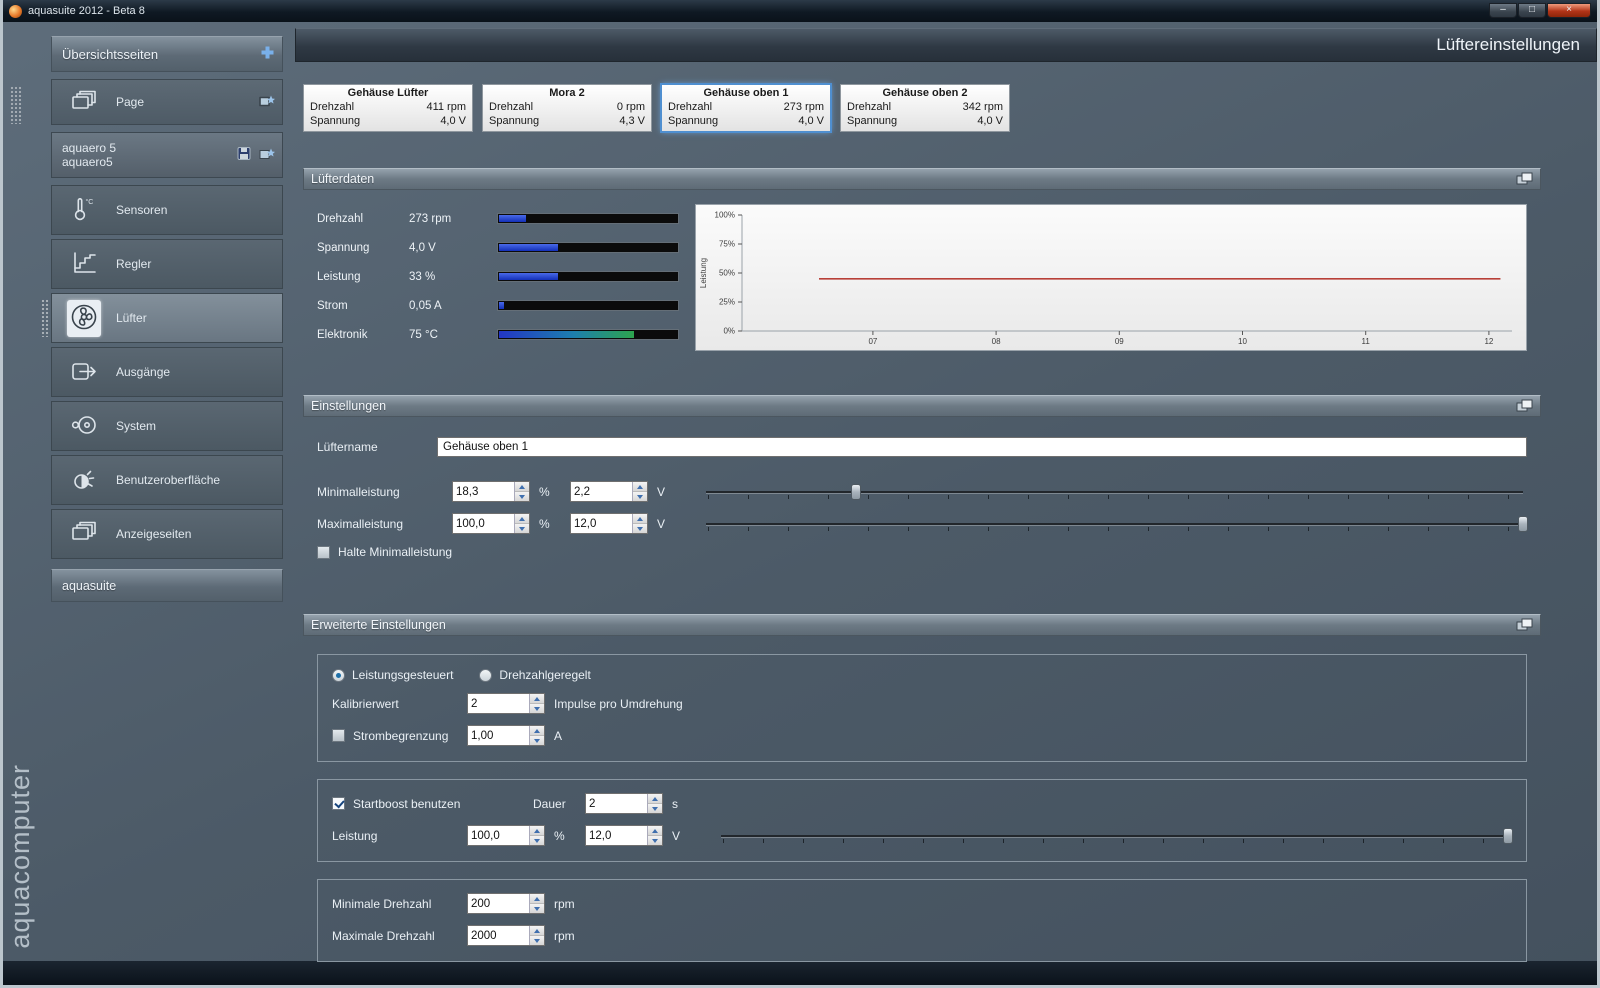  What do you see at coordinates (84, 264) in the screenshot?
I see `controller-icon` at bounding box center [84, 264].